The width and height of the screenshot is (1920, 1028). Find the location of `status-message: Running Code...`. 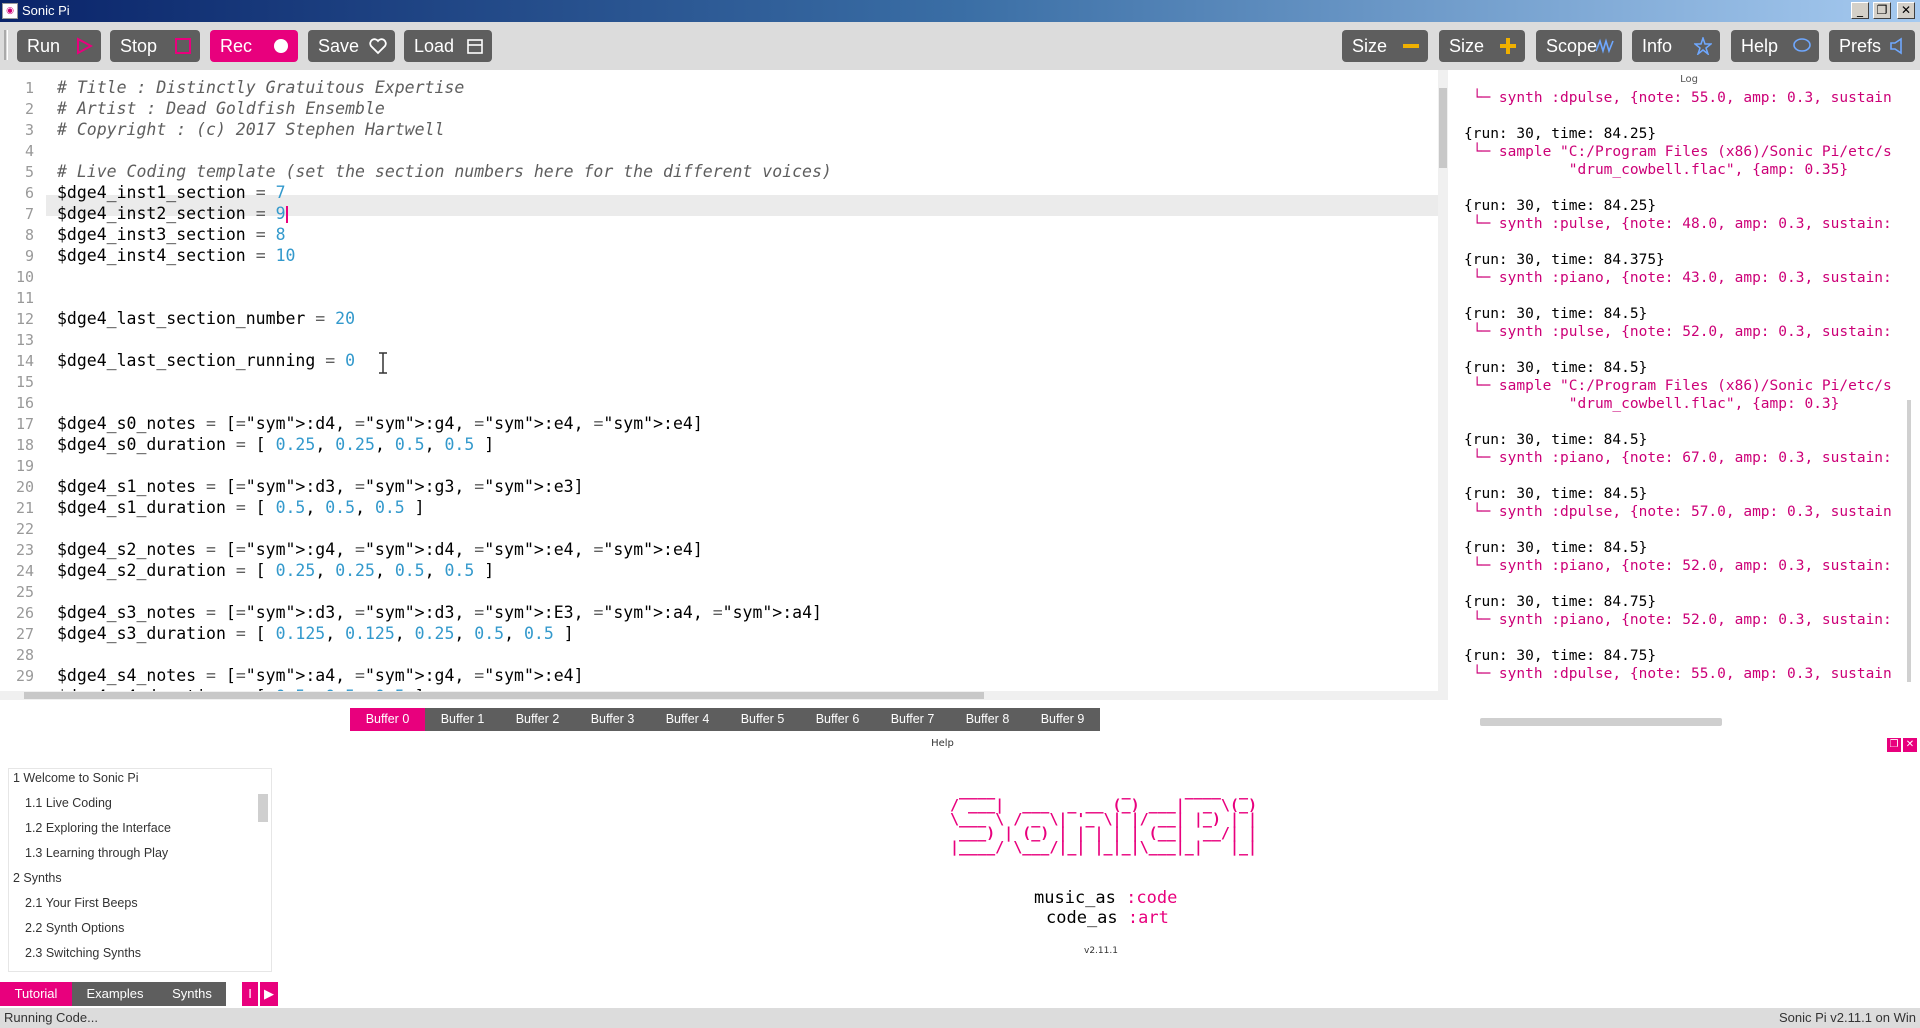

status-message: Running Code... is located at coordinates (51, 1017).